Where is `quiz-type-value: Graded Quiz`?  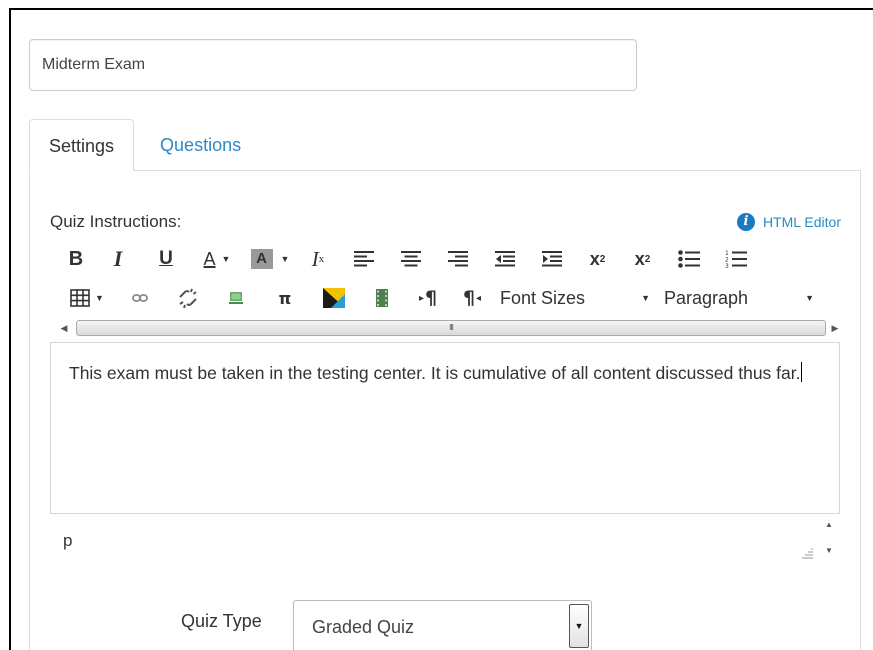 quiz-type-value: Graded Quiz is located at coordinates (363, 627).